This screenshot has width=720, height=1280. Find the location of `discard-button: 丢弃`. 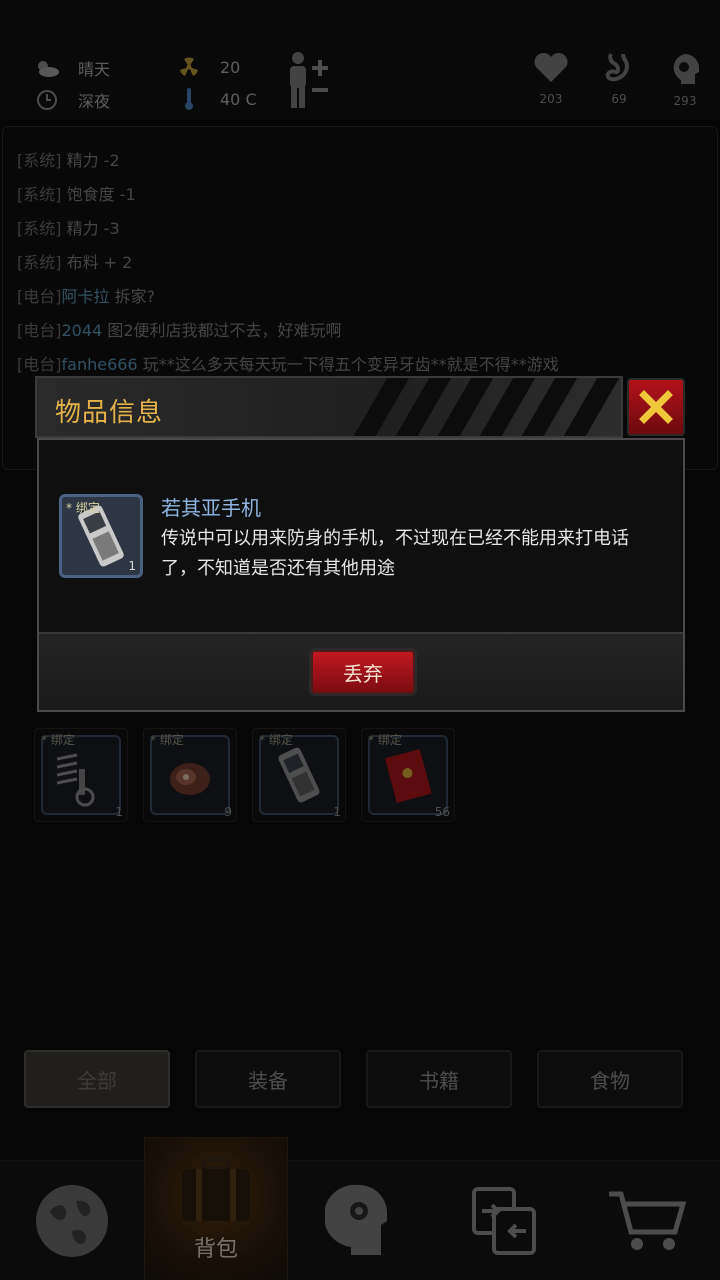

discard-button: 丢弃 is located at coordinates (363, 672).